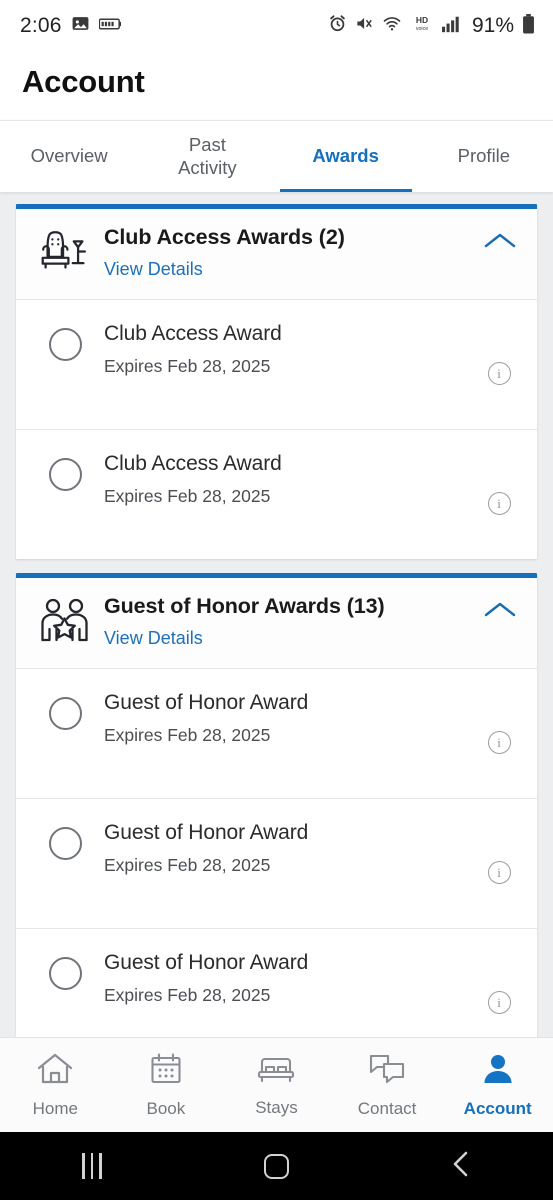 The height and width of the screenshot is (1200, 553). I want to click on status-time: 2:06, so click(41, 25).